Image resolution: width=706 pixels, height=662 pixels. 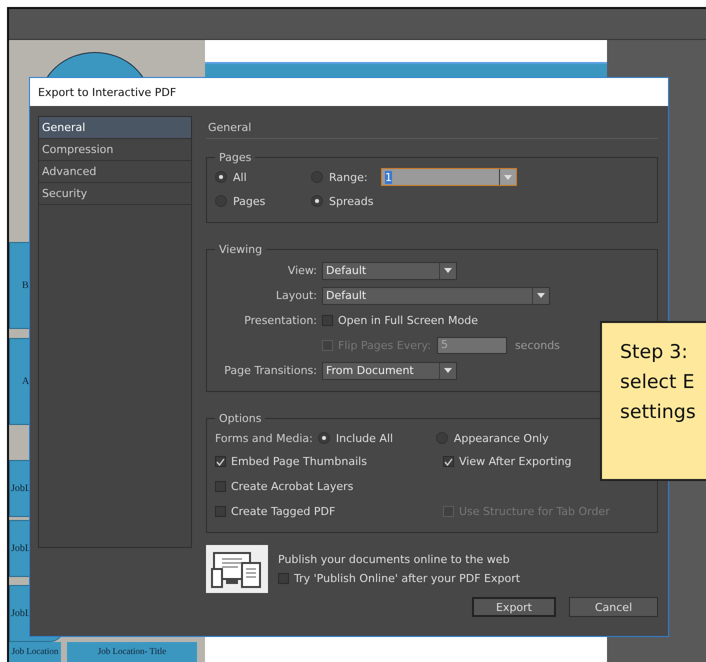 What do you see at coordinates (231, 177) in the screenshot?
I see `radio-button: All` at bounding box center [231, 177].